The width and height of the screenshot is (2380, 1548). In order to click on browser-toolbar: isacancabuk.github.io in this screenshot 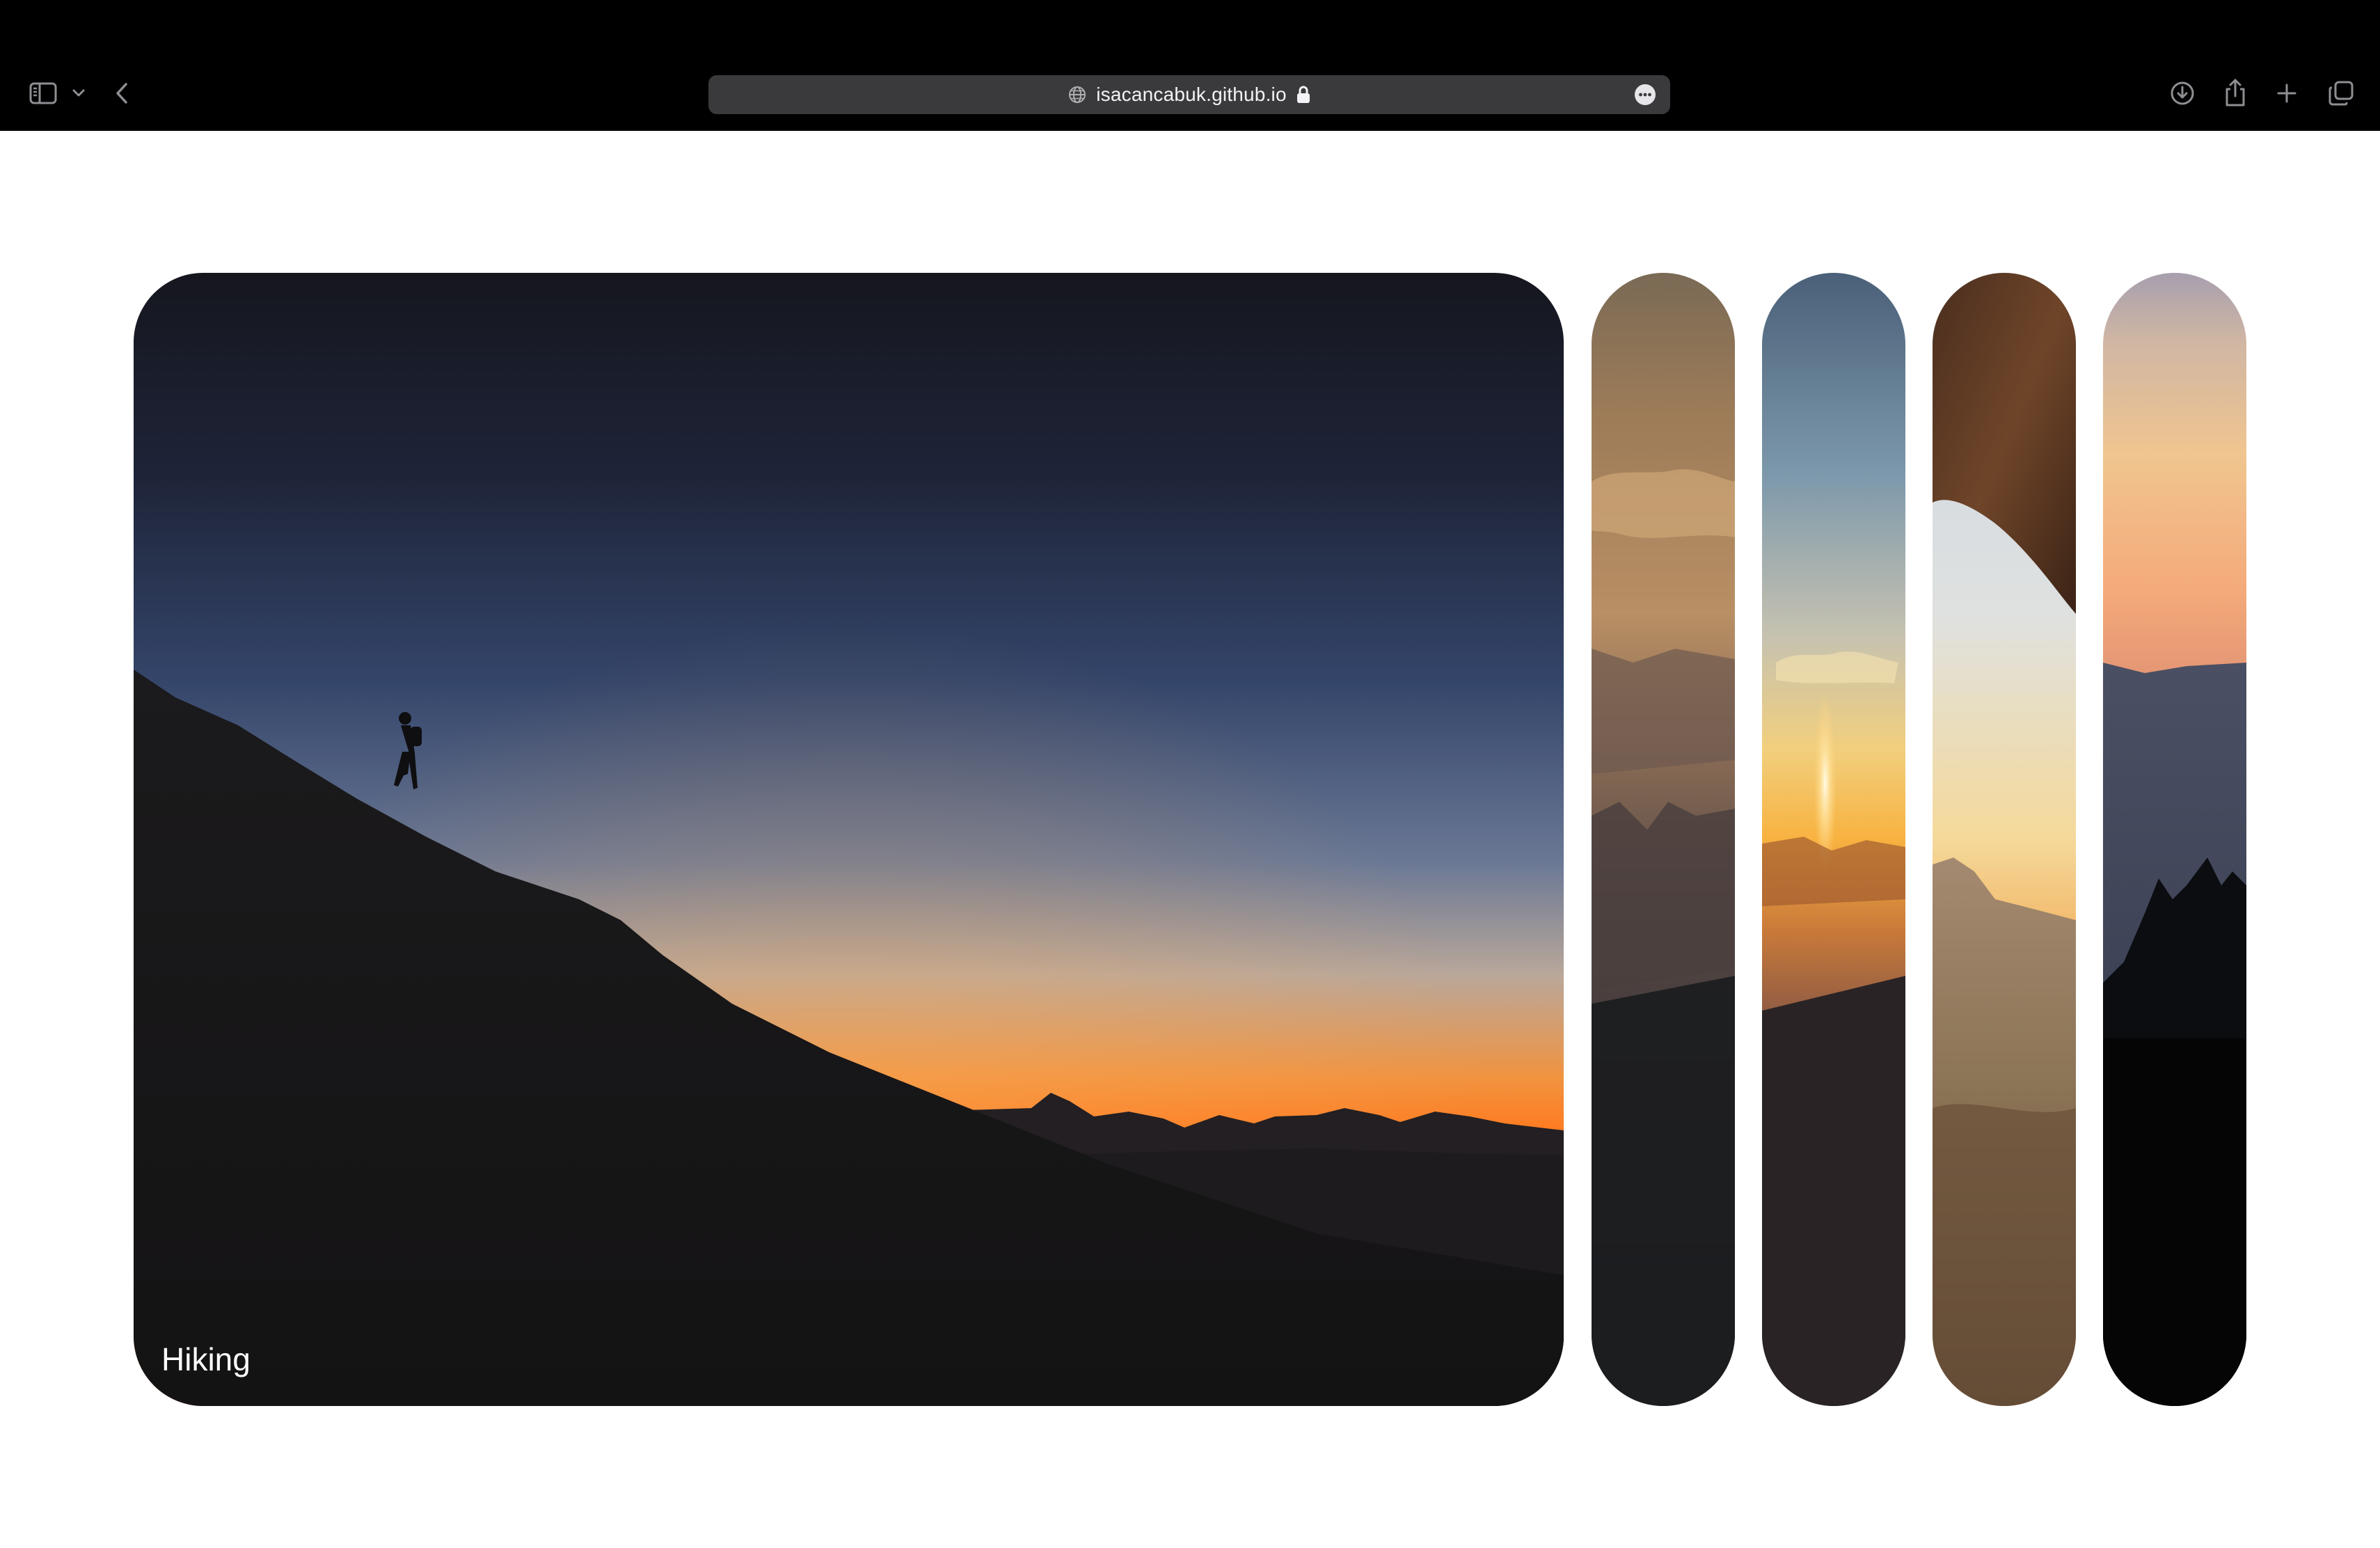, I will do `click(1190, 65)`.